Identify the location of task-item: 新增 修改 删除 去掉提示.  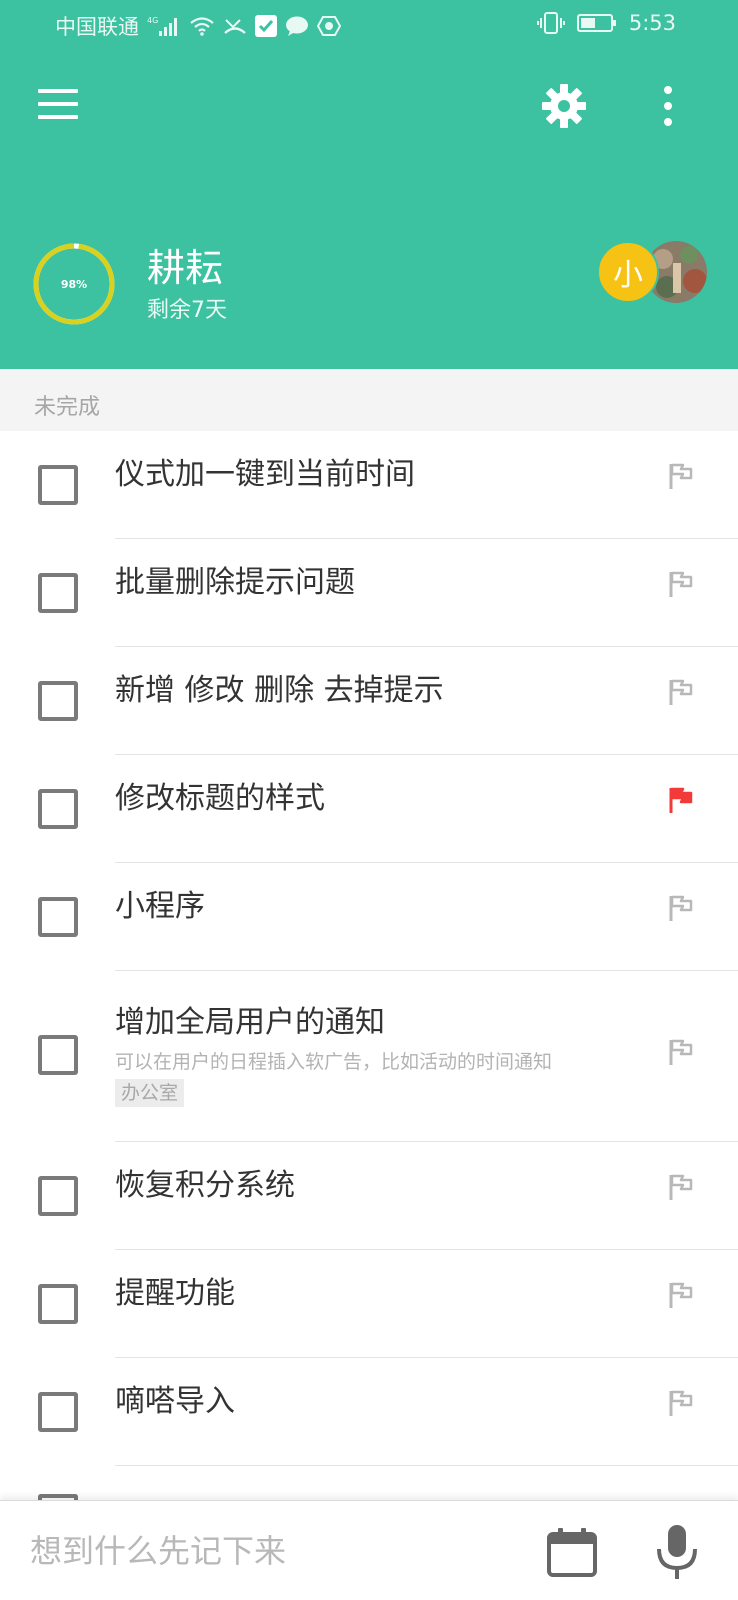
(369, 701).